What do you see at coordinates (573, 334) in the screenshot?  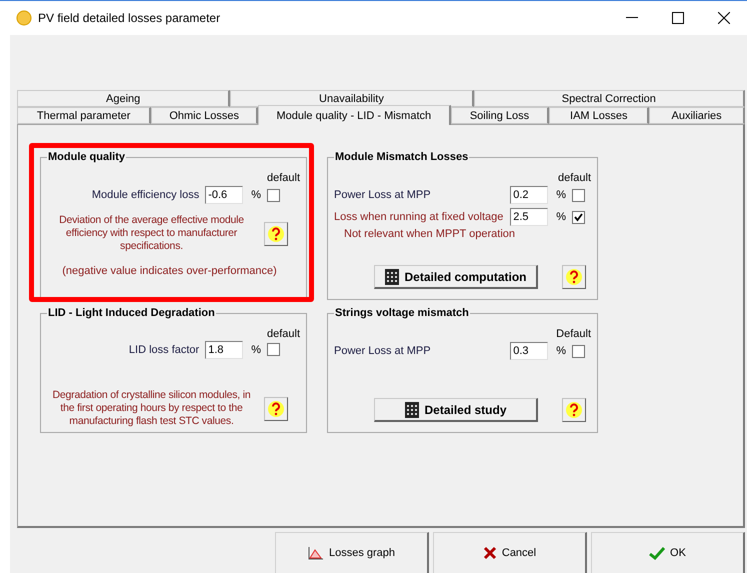 I see `default-label: Default` at bounding box center [573, 334].